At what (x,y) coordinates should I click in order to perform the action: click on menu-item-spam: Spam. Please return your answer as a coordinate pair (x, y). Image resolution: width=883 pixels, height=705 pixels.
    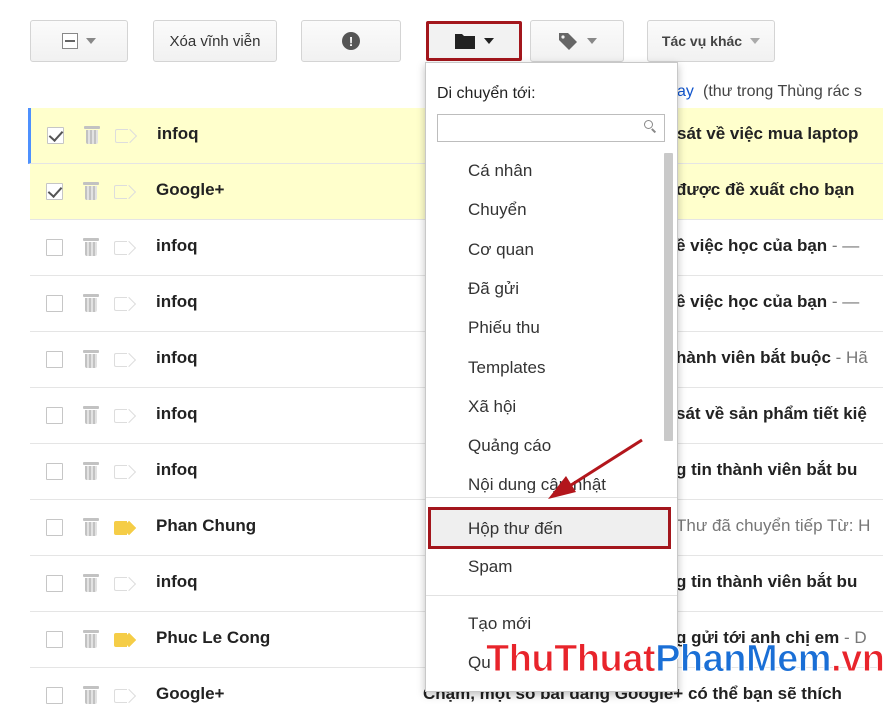
    Looking at the image, I should click on (490, 567).